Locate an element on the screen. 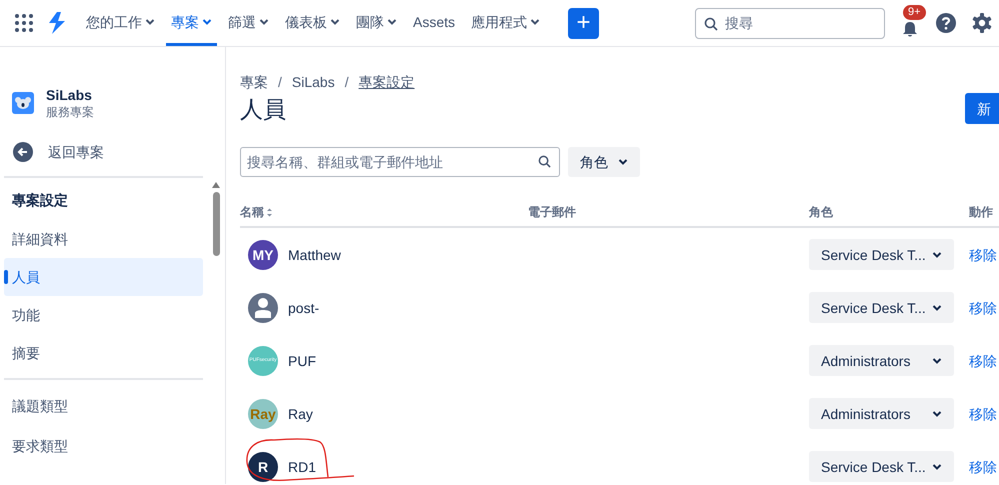 Image resolution: width=999 pixels, height=485 pixels. sidebar-item: 功能 is located at coordinates (103, 315).